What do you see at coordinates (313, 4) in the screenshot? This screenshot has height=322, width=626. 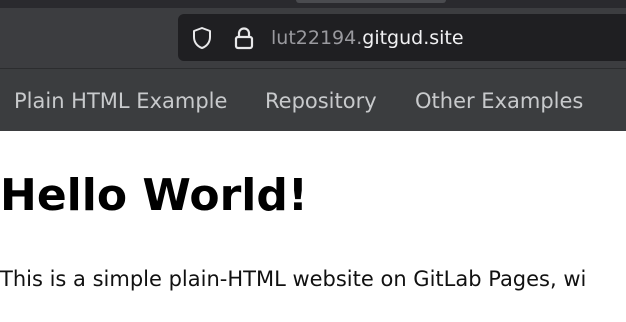 I see `tab-strip` at bounding box center [313, 4].